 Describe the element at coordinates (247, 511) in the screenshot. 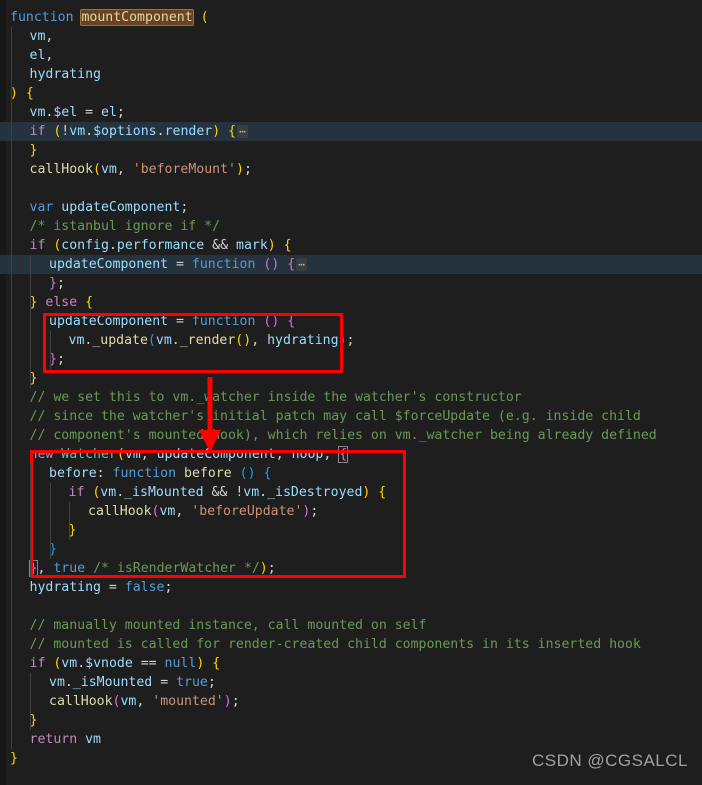

I see `code-token: 'beforeUpdate'` at that location.